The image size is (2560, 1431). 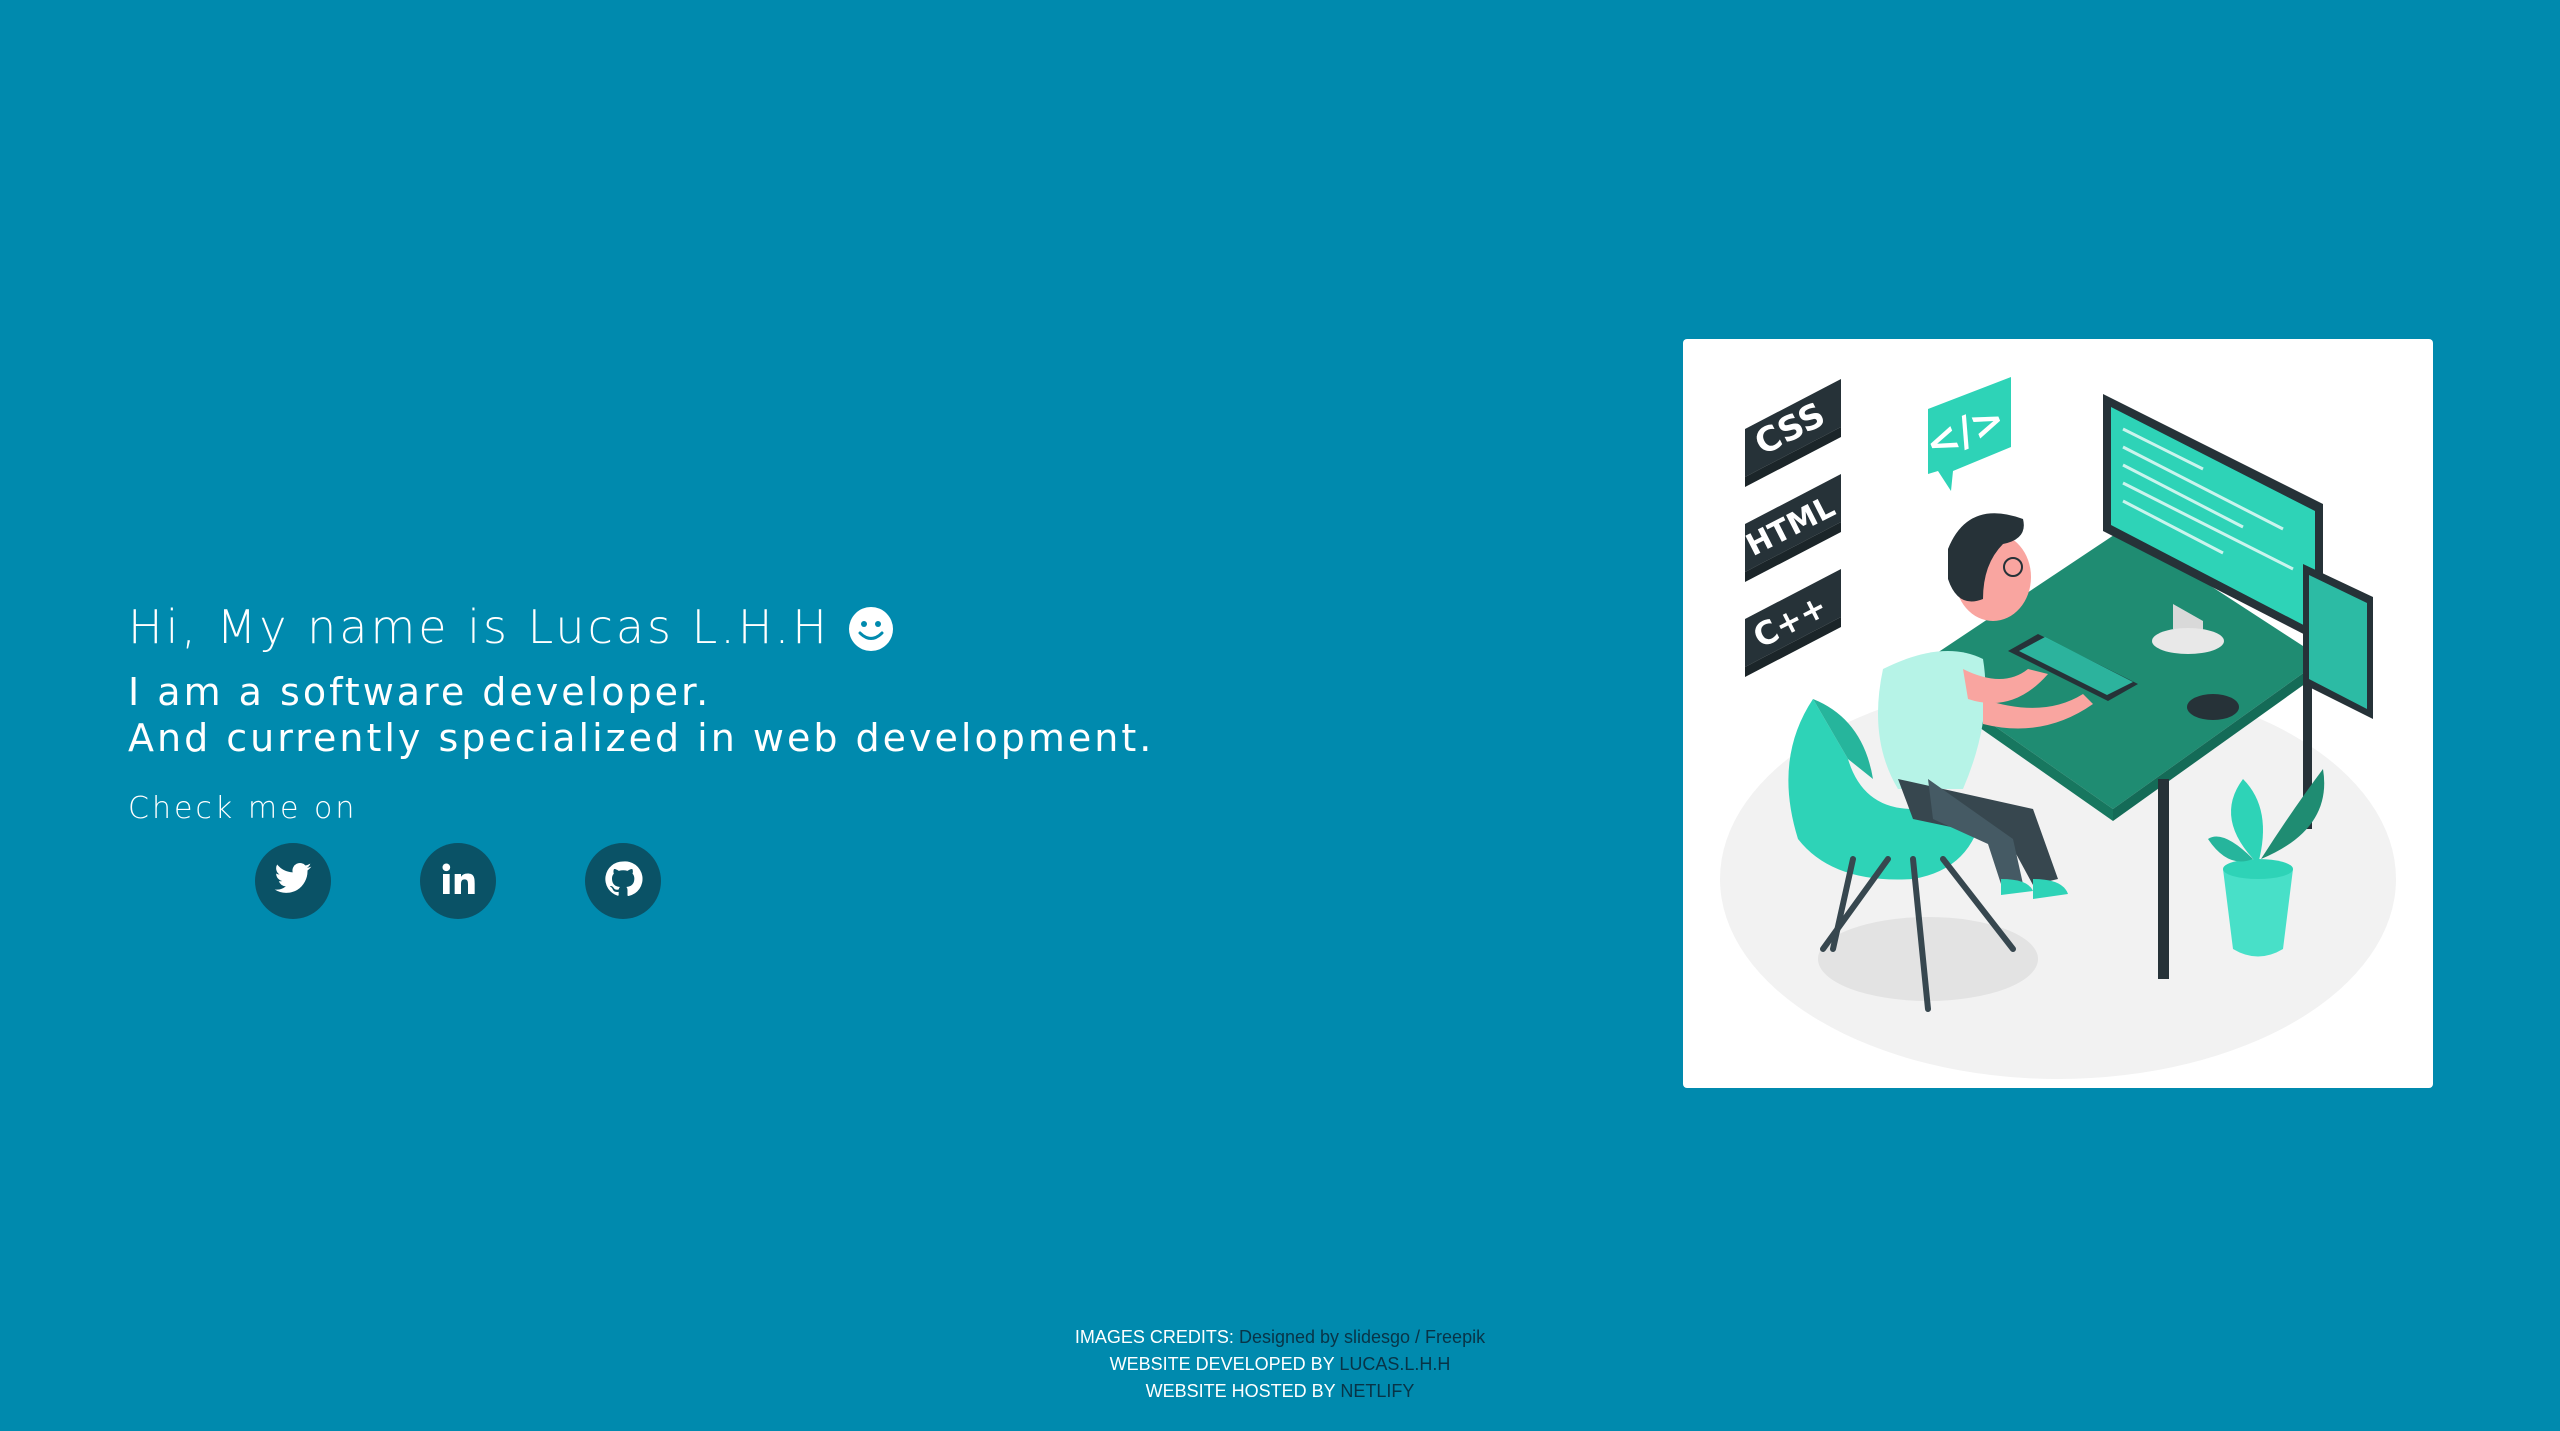 I want to click on greeting-text: Hi, My name is Lucas L.H.H, so click(x=479, y=627).